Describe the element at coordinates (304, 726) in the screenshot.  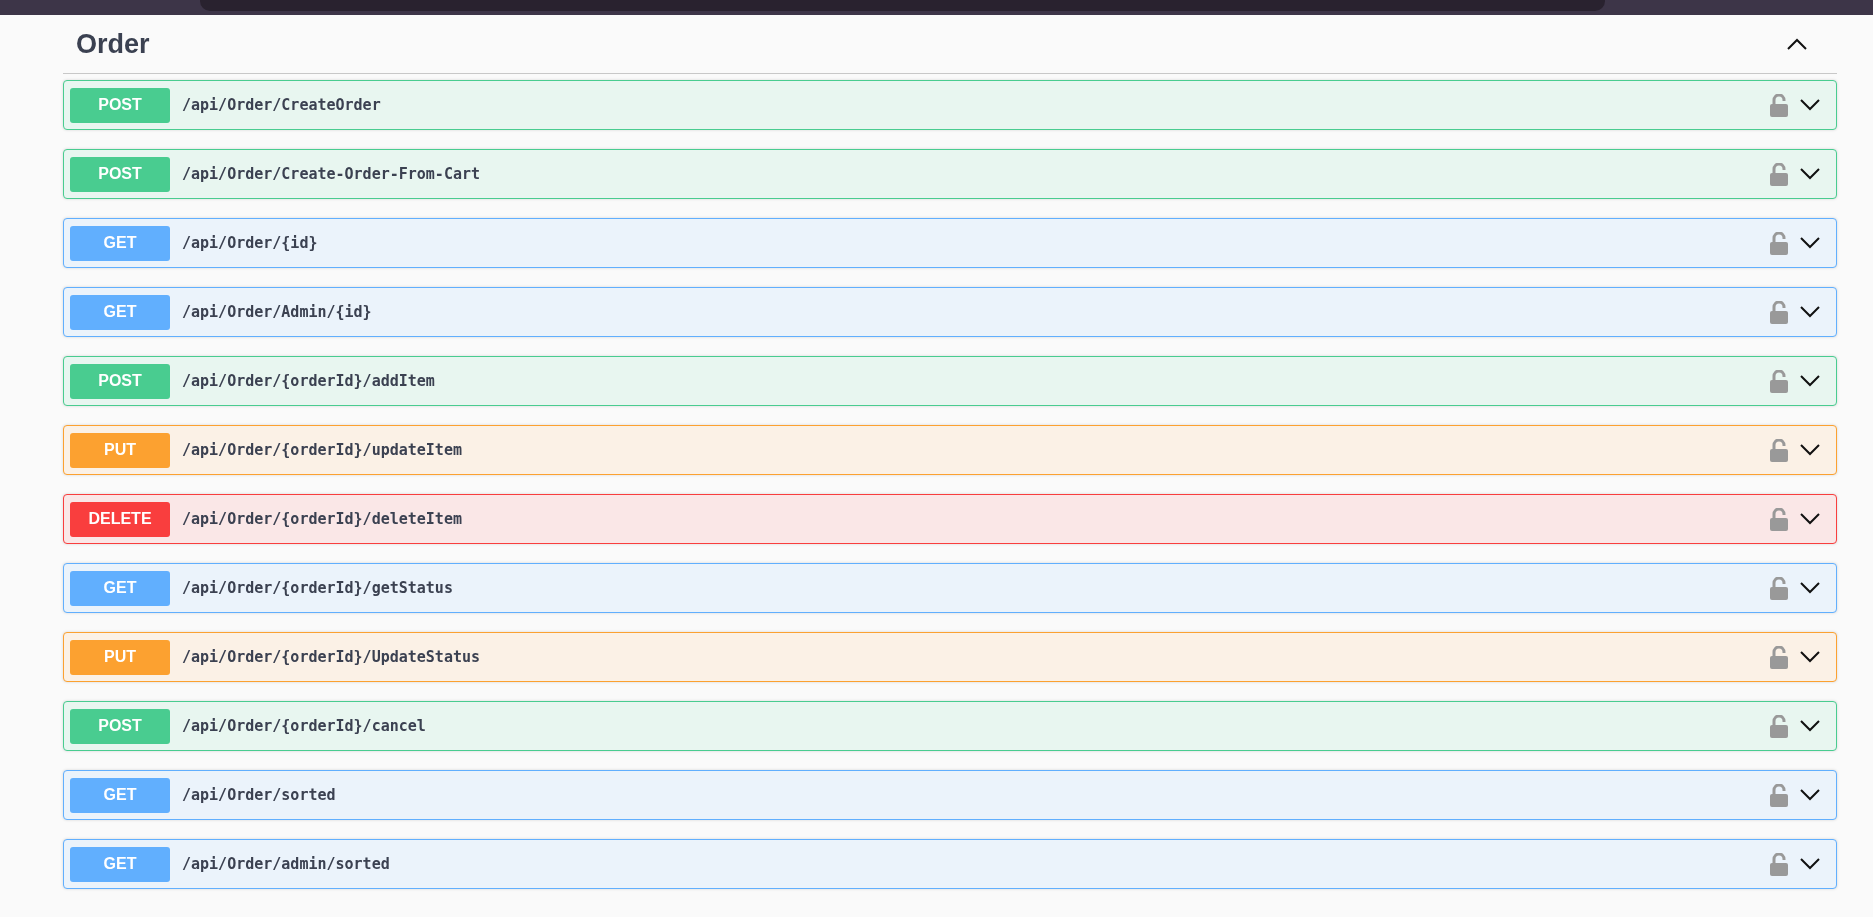
I see `endpoint-path: /api/Order/{orderId}/cancel` at that location.